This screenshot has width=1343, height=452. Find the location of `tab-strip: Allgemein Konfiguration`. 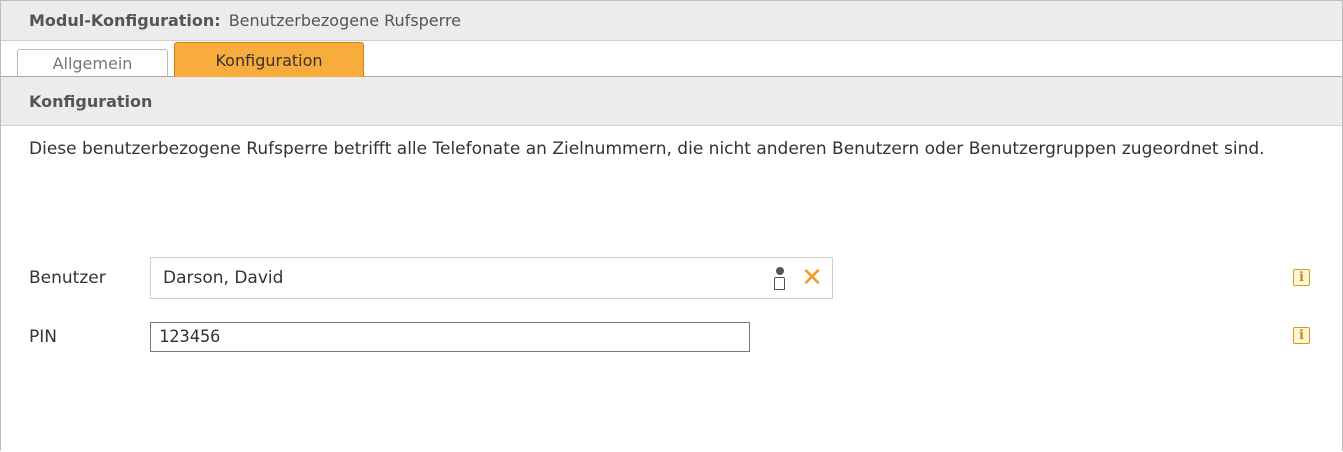

tab-strip: Allgemein Konfiguration is located at coordinates (671, 59).